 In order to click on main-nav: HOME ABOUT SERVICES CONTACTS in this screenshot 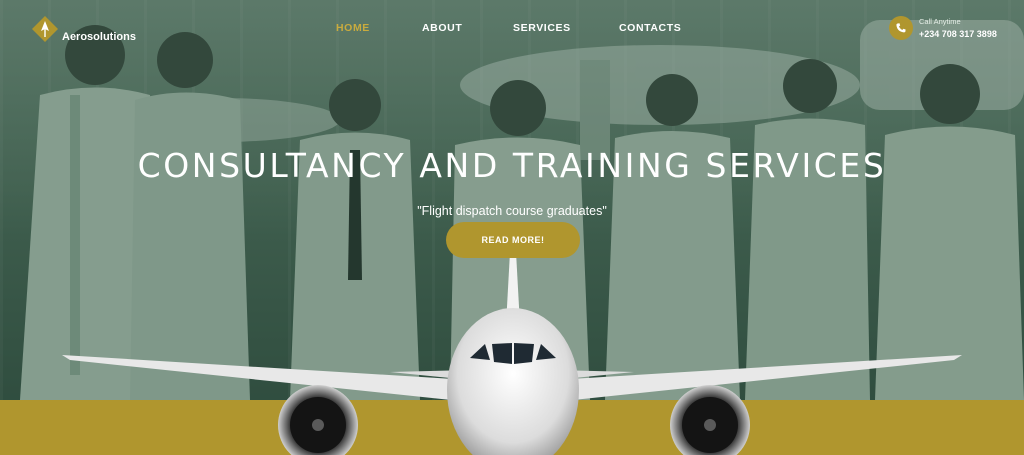, I will do `click(512, 30)`.